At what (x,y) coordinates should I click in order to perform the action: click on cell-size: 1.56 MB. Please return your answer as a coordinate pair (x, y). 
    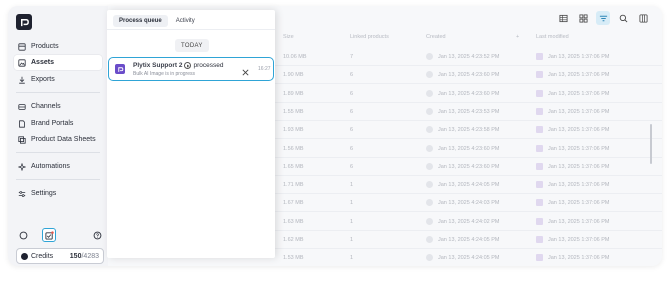
    Looking at the image, I should click on (293, 148).